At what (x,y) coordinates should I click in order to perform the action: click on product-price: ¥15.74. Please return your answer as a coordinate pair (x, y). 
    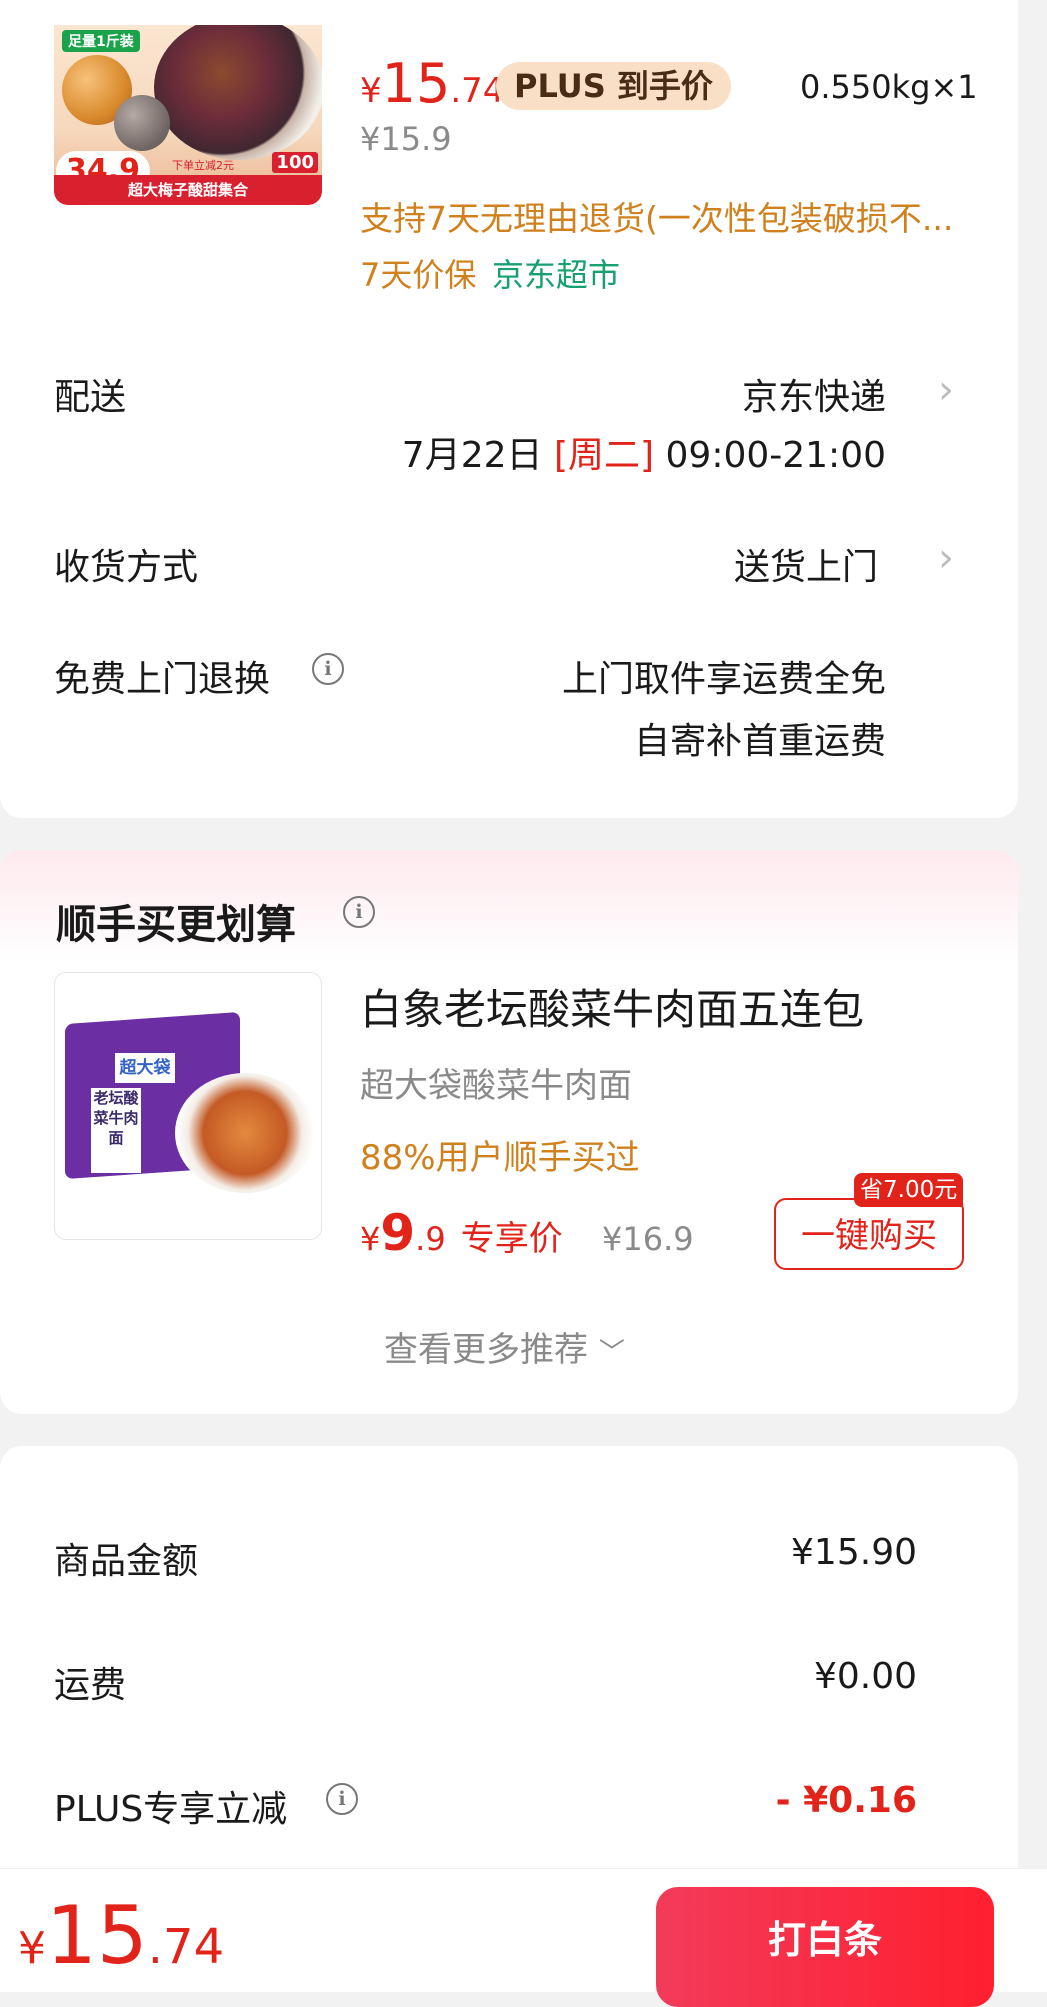
    Looking at the image, I should click on (432, 83).